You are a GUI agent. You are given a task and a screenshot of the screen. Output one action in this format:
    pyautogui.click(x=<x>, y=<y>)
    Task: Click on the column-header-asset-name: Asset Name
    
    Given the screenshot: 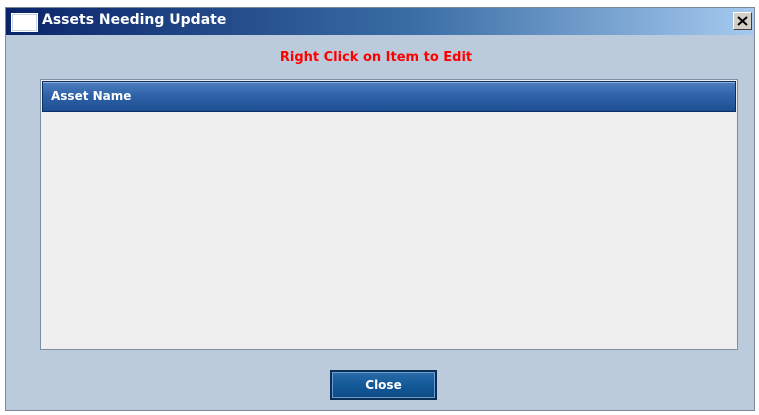 What is the action you would take?
    pyautogui.click(x=91, y=96)
    